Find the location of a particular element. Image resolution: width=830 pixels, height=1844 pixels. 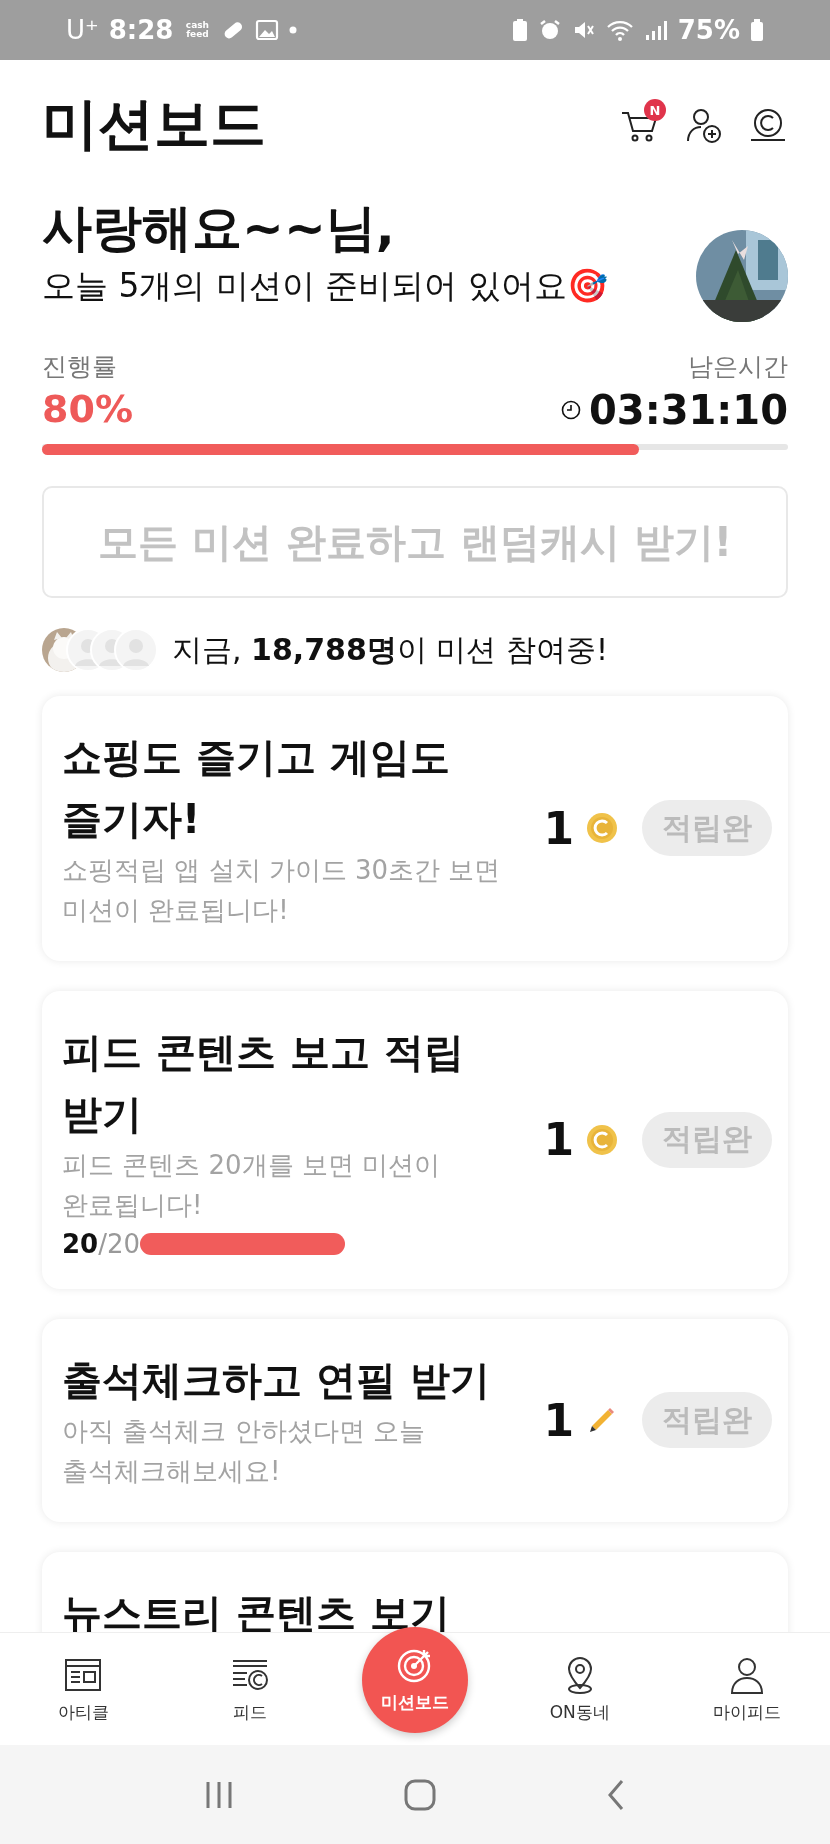

greeting-title: 사랑해요~~님, is located at coordinates (219, 228).